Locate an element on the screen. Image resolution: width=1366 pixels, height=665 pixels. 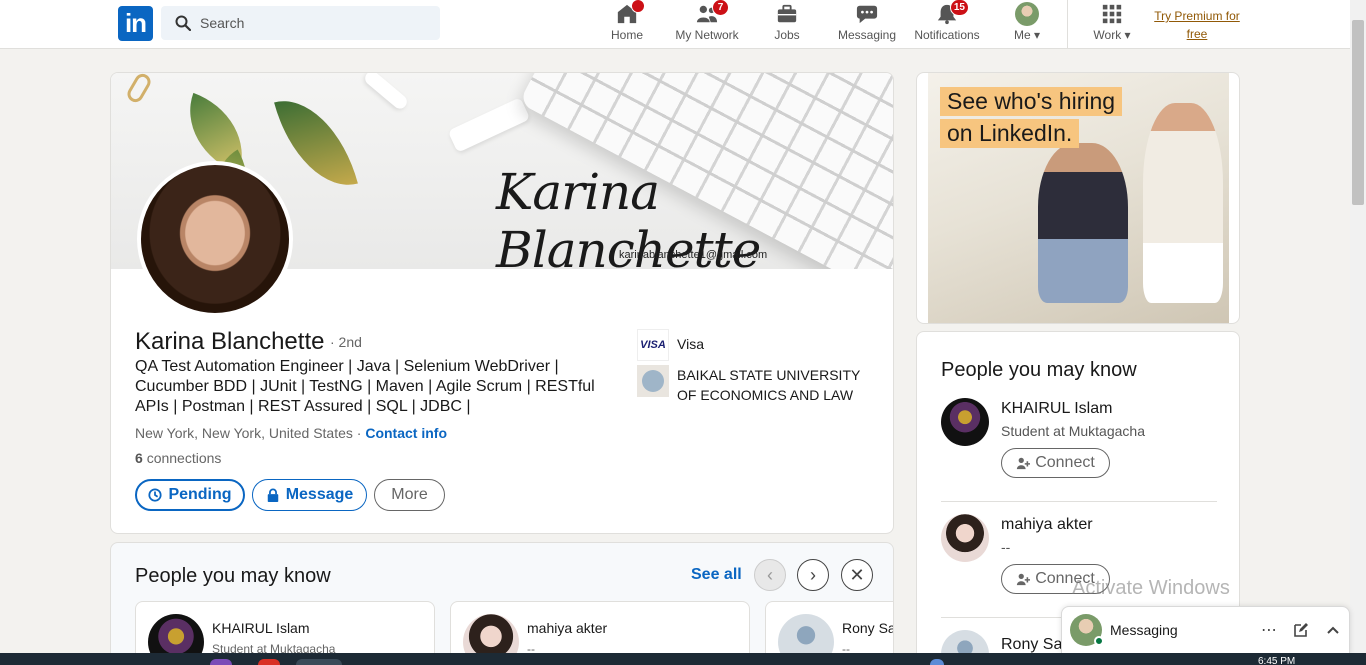
search-input is located at coordinates (310, 23).